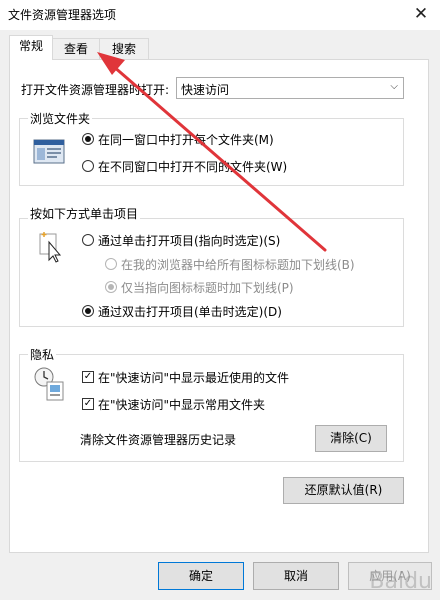 The width and height of the screenshot is (440, 600). What do you see at coordinates (42, 354) in the screenshot?
I see `privacy-title: 隐私` at bounding box center [42, 354].